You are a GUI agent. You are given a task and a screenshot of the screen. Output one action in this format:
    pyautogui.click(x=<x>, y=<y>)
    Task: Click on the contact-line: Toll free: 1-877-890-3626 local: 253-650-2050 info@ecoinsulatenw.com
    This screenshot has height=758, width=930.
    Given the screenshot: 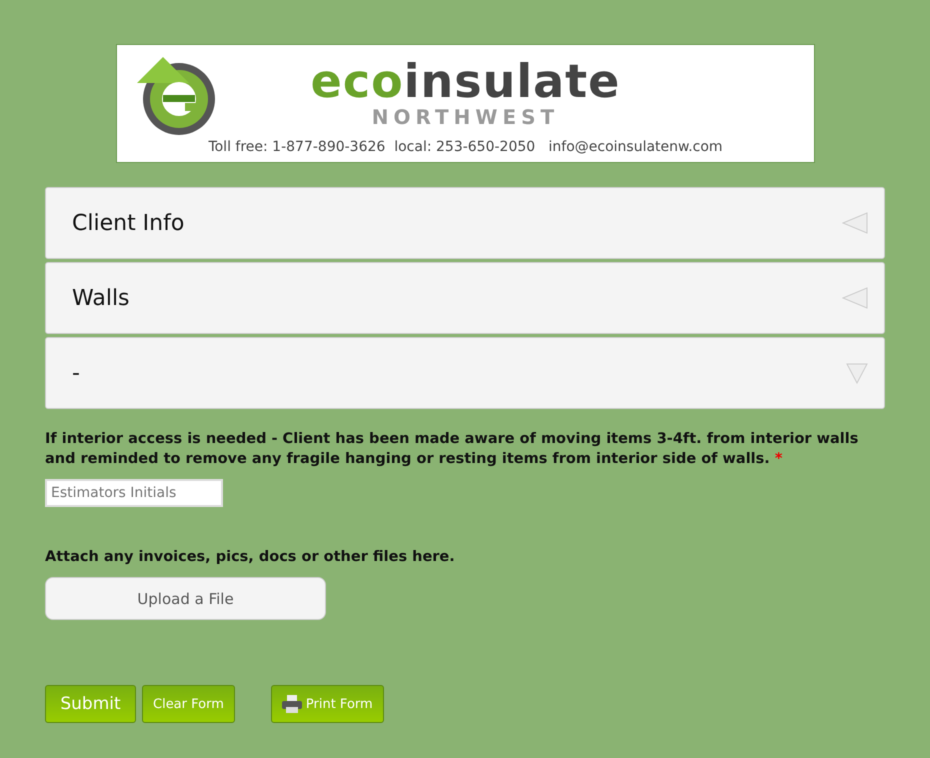 What is the action you would take?
    pyautogui.click(x=465, y=147)
    